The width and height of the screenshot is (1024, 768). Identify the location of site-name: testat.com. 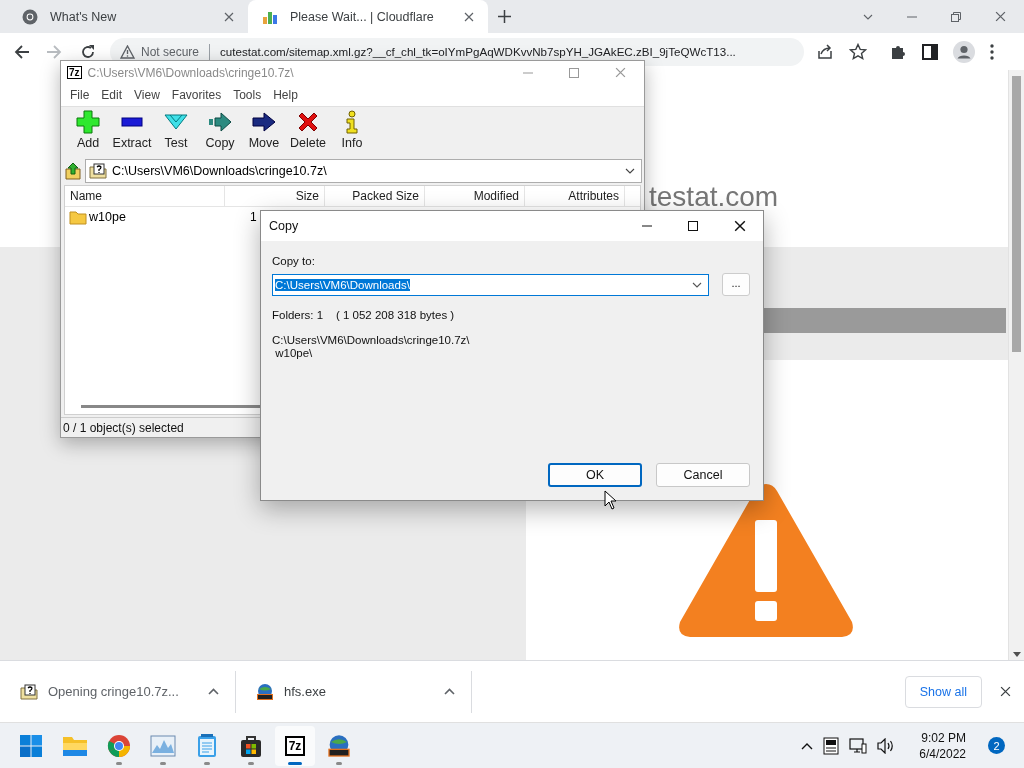
(714, 197).